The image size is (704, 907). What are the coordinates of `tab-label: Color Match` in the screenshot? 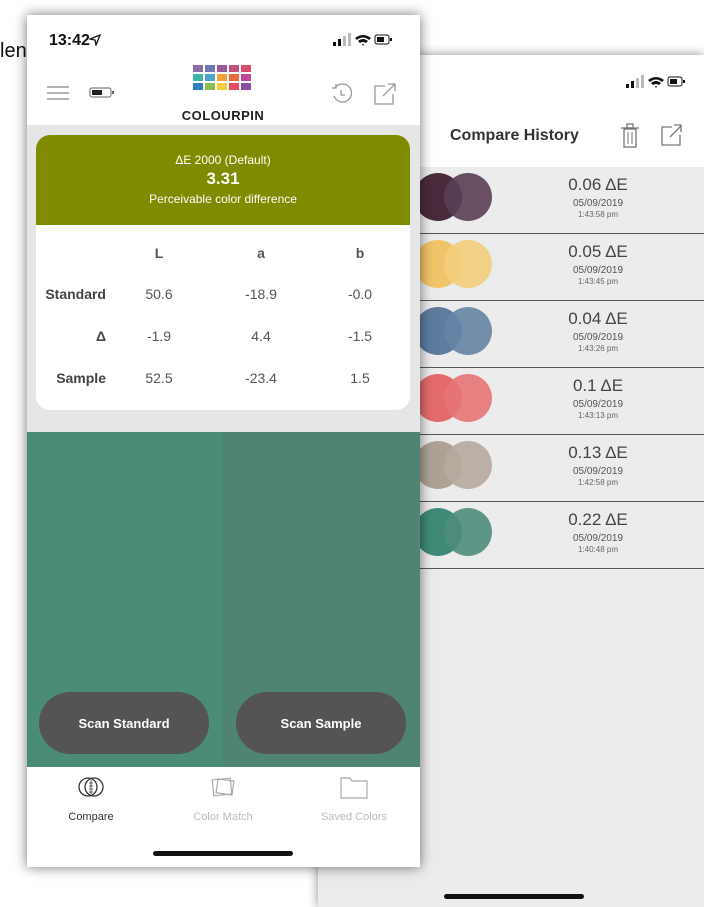 It's located at (223, 817).